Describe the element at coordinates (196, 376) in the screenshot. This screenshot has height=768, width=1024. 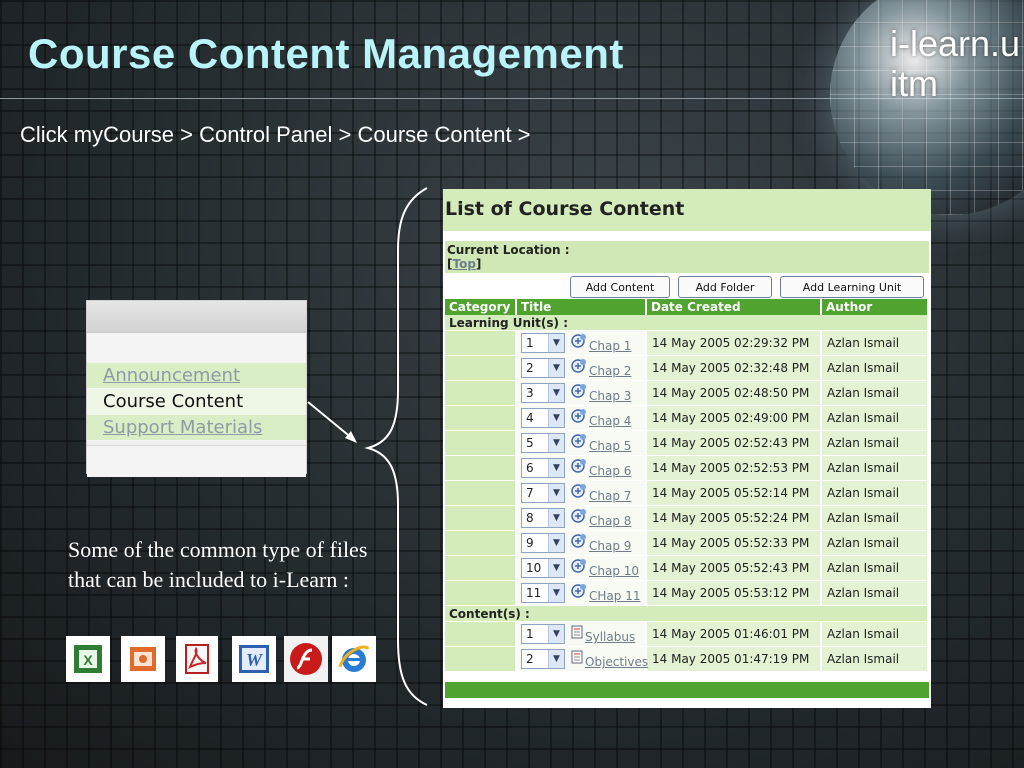
I see `menu-item-announcement: Announcement` at that location.